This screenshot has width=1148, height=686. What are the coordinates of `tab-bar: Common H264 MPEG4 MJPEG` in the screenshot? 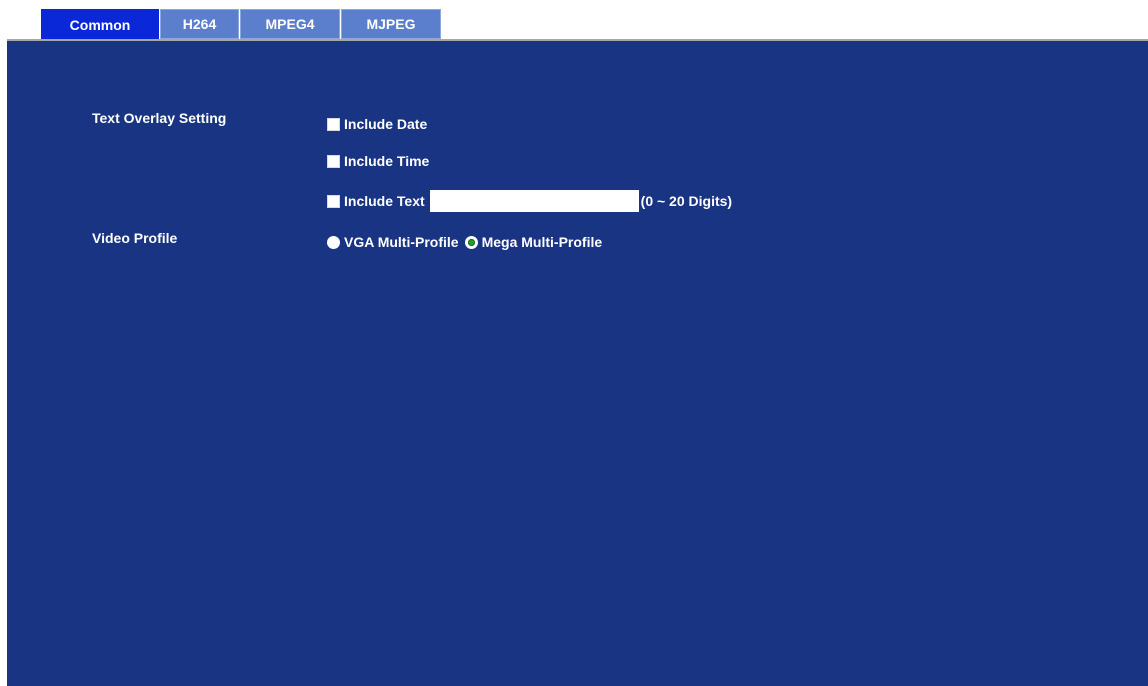 It's located at (241, 24).